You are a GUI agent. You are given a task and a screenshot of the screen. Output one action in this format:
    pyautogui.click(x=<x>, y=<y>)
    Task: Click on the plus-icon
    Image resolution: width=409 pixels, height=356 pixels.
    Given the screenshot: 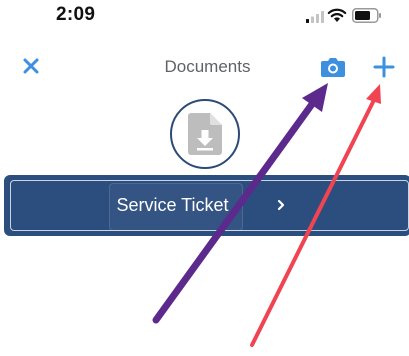 What is the action you would take?
    pyautogui.click(x=384, y=67)
    